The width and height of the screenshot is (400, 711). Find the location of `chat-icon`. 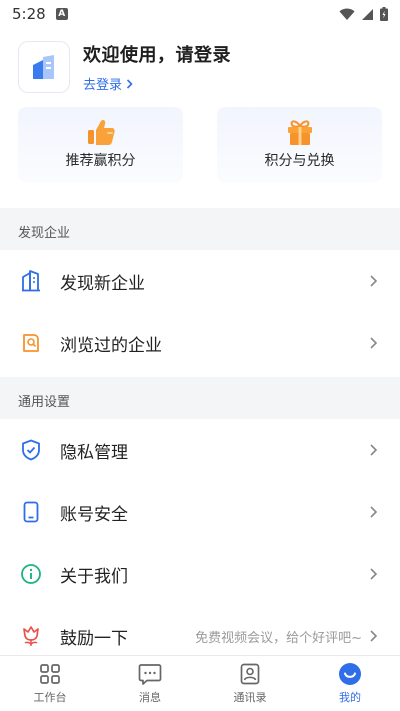

chat-icon is located at coordinates (150, 674).